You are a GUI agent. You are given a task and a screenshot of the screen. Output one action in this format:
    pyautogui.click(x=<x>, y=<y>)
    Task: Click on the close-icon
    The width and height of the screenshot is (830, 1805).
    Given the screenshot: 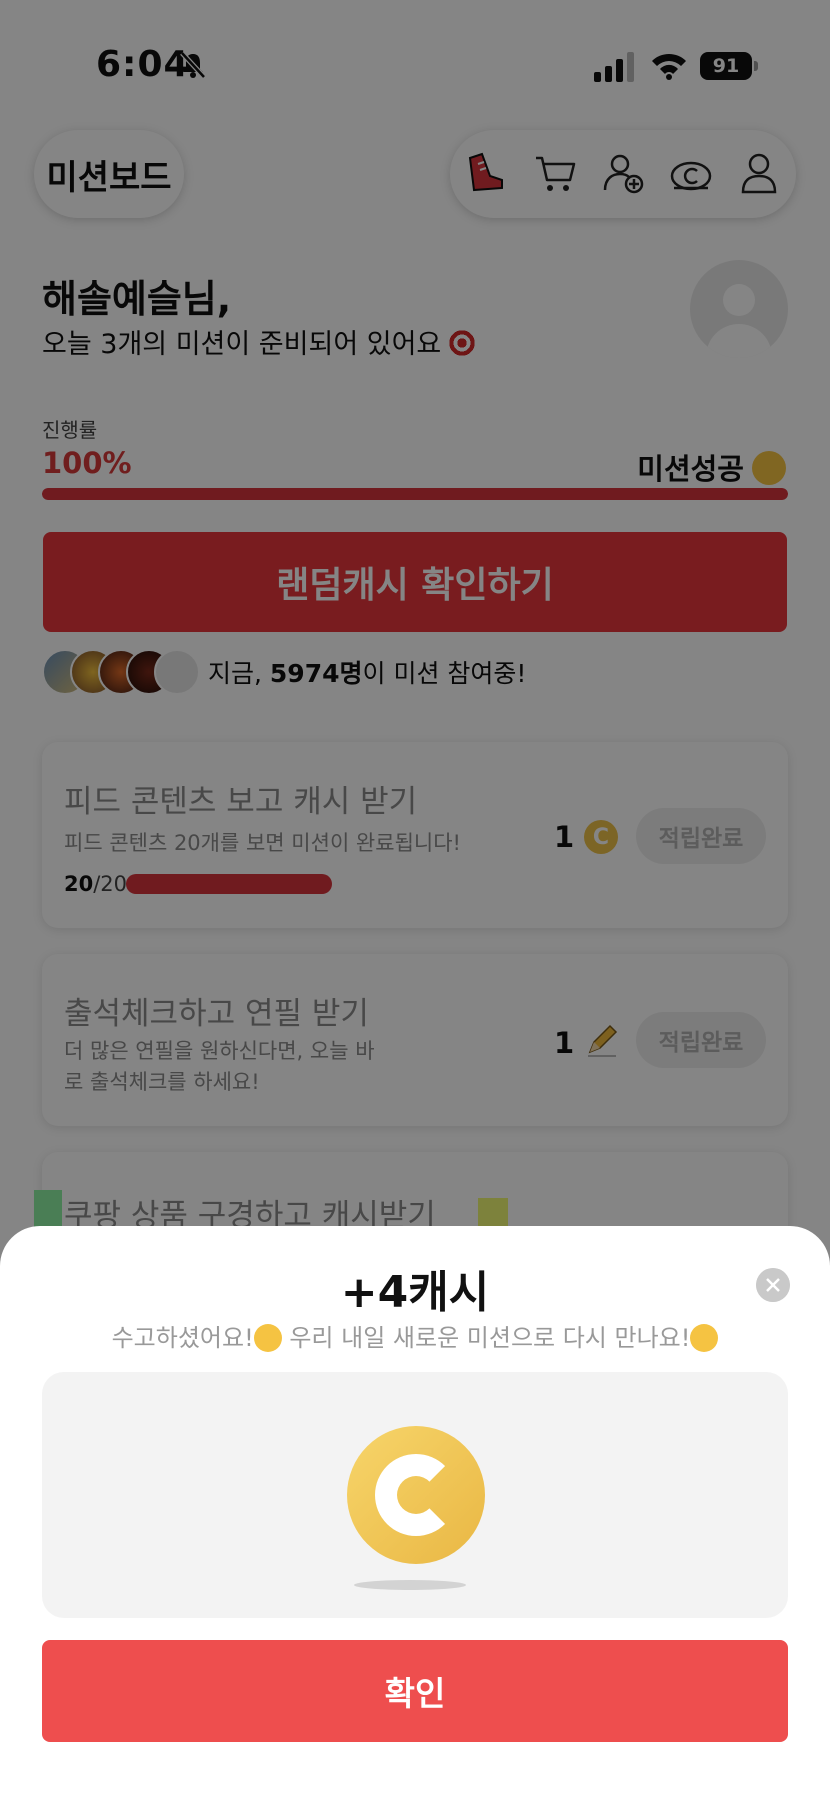 What is the action you would take?
    pyautogui.click(x=773, y=1285)
    